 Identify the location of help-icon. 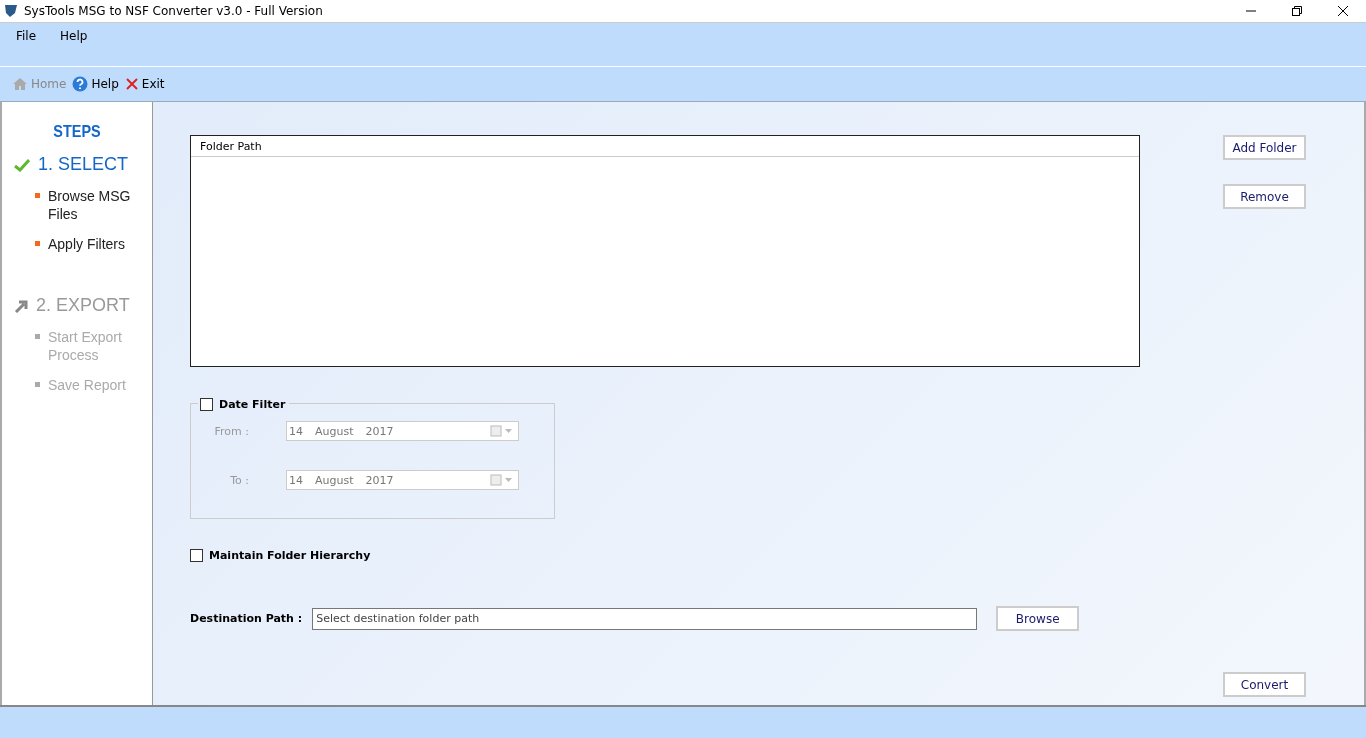
(80, 84).